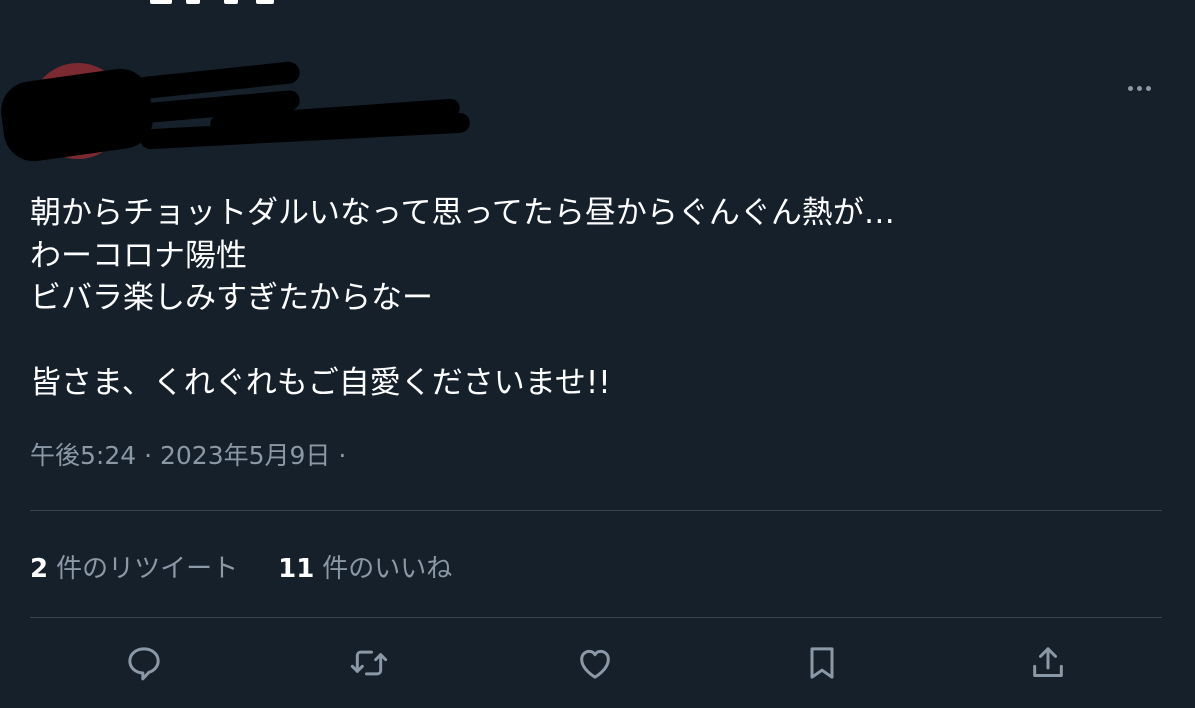 This screenshot has height=708, width=1195. I want to click on reply-icon, so click(144, 664).